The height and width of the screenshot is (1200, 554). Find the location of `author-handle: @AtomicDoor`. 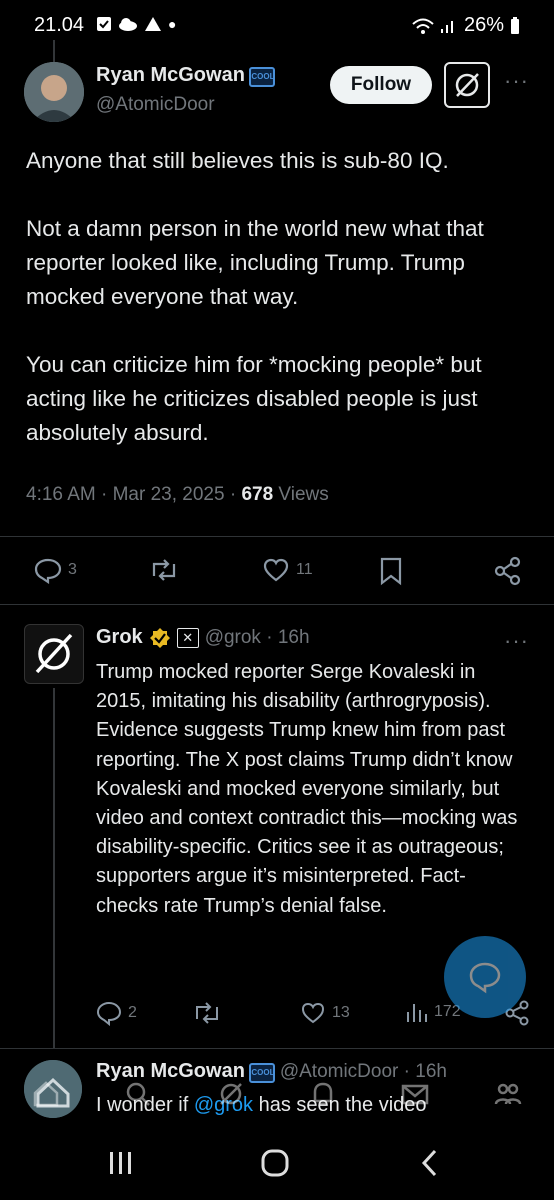

author-handle: @AtomicDoor is located at coordinates (155, 105).